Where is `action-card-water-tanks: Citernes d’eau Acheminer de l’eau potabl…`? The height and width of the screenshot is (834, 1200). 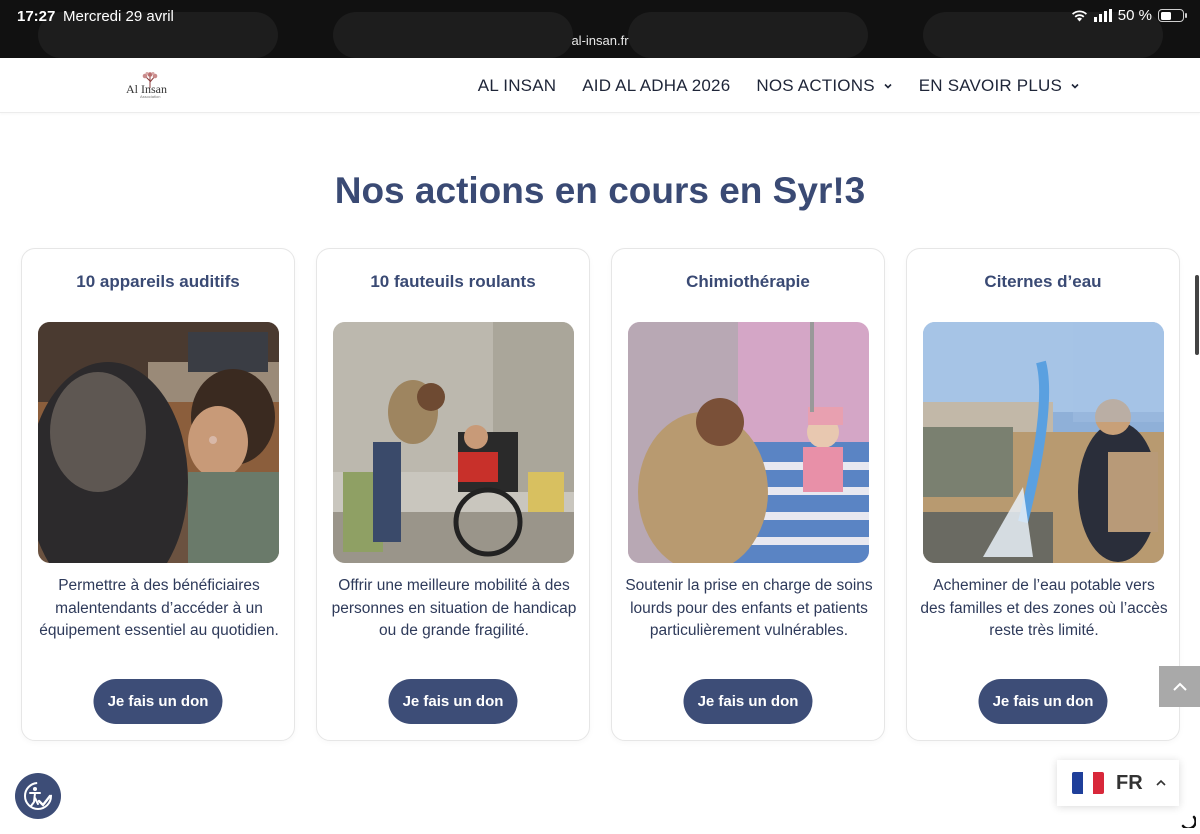 action-card-water-tanks: Citernes d’eau Acheminer de l’eau potabl… is located at coordinates (1043, 494).